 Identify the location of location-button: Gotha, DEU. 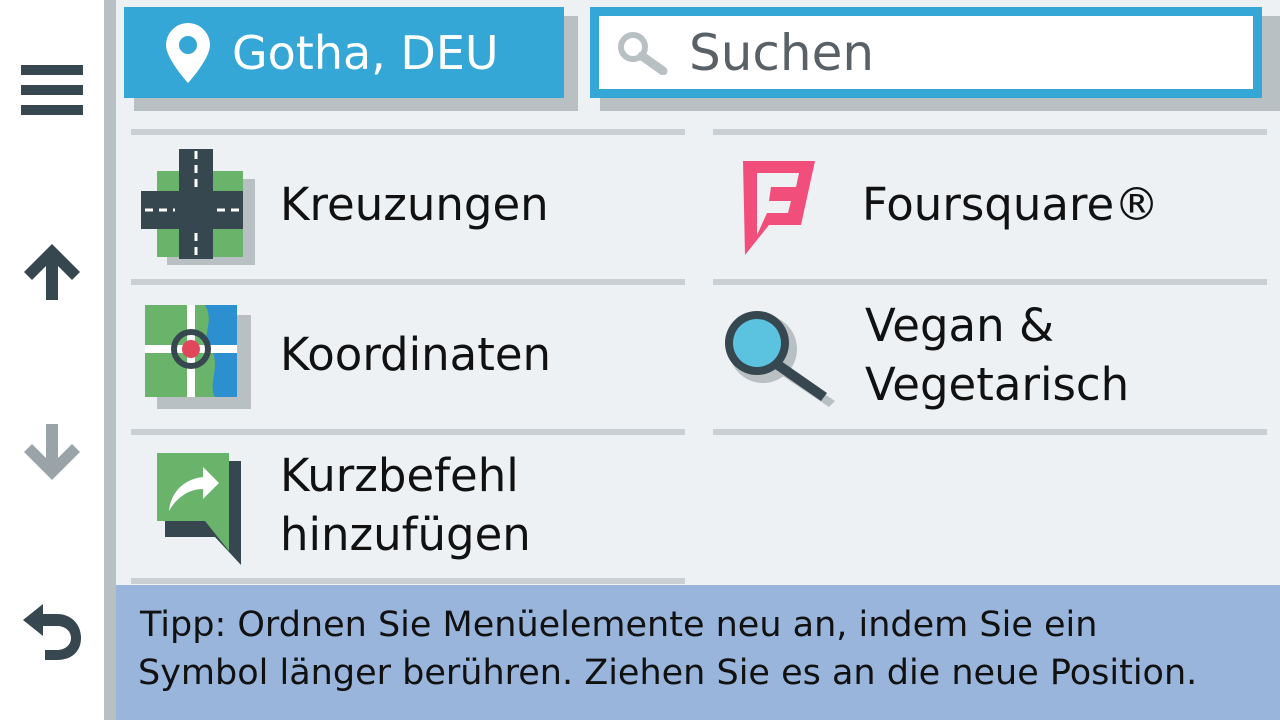
(344, 52).